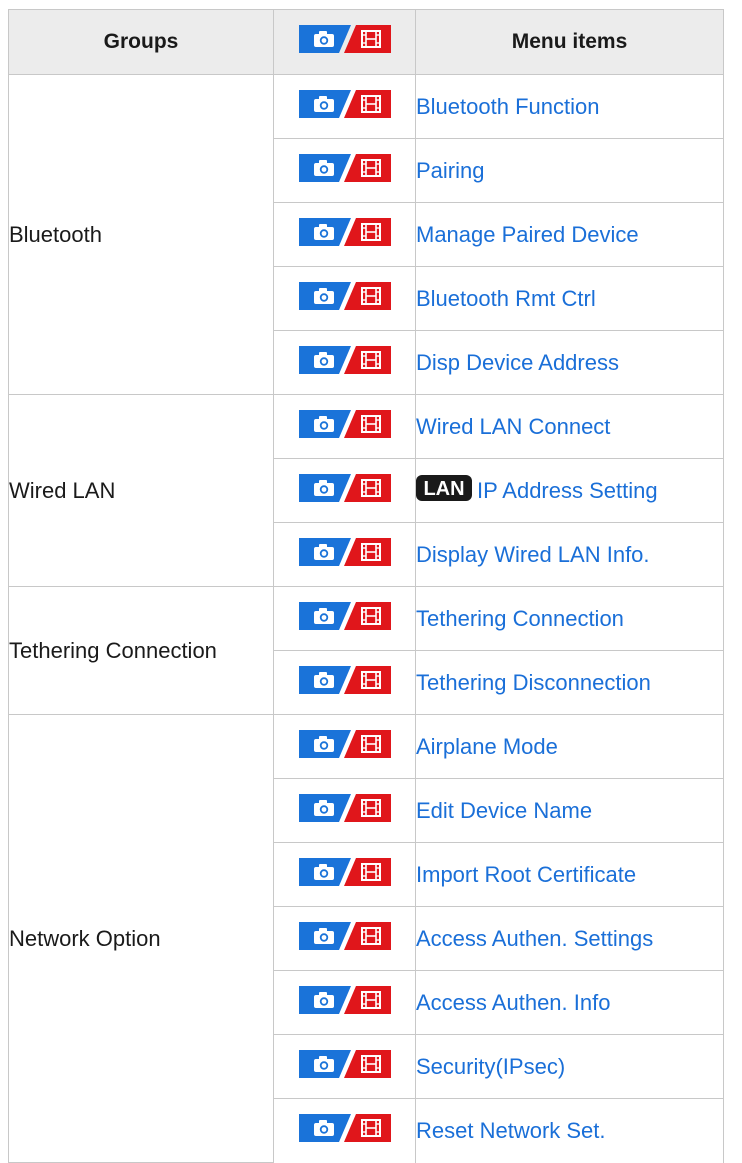  I want to click on menu-item-link: Pairing, so click(450, 170).